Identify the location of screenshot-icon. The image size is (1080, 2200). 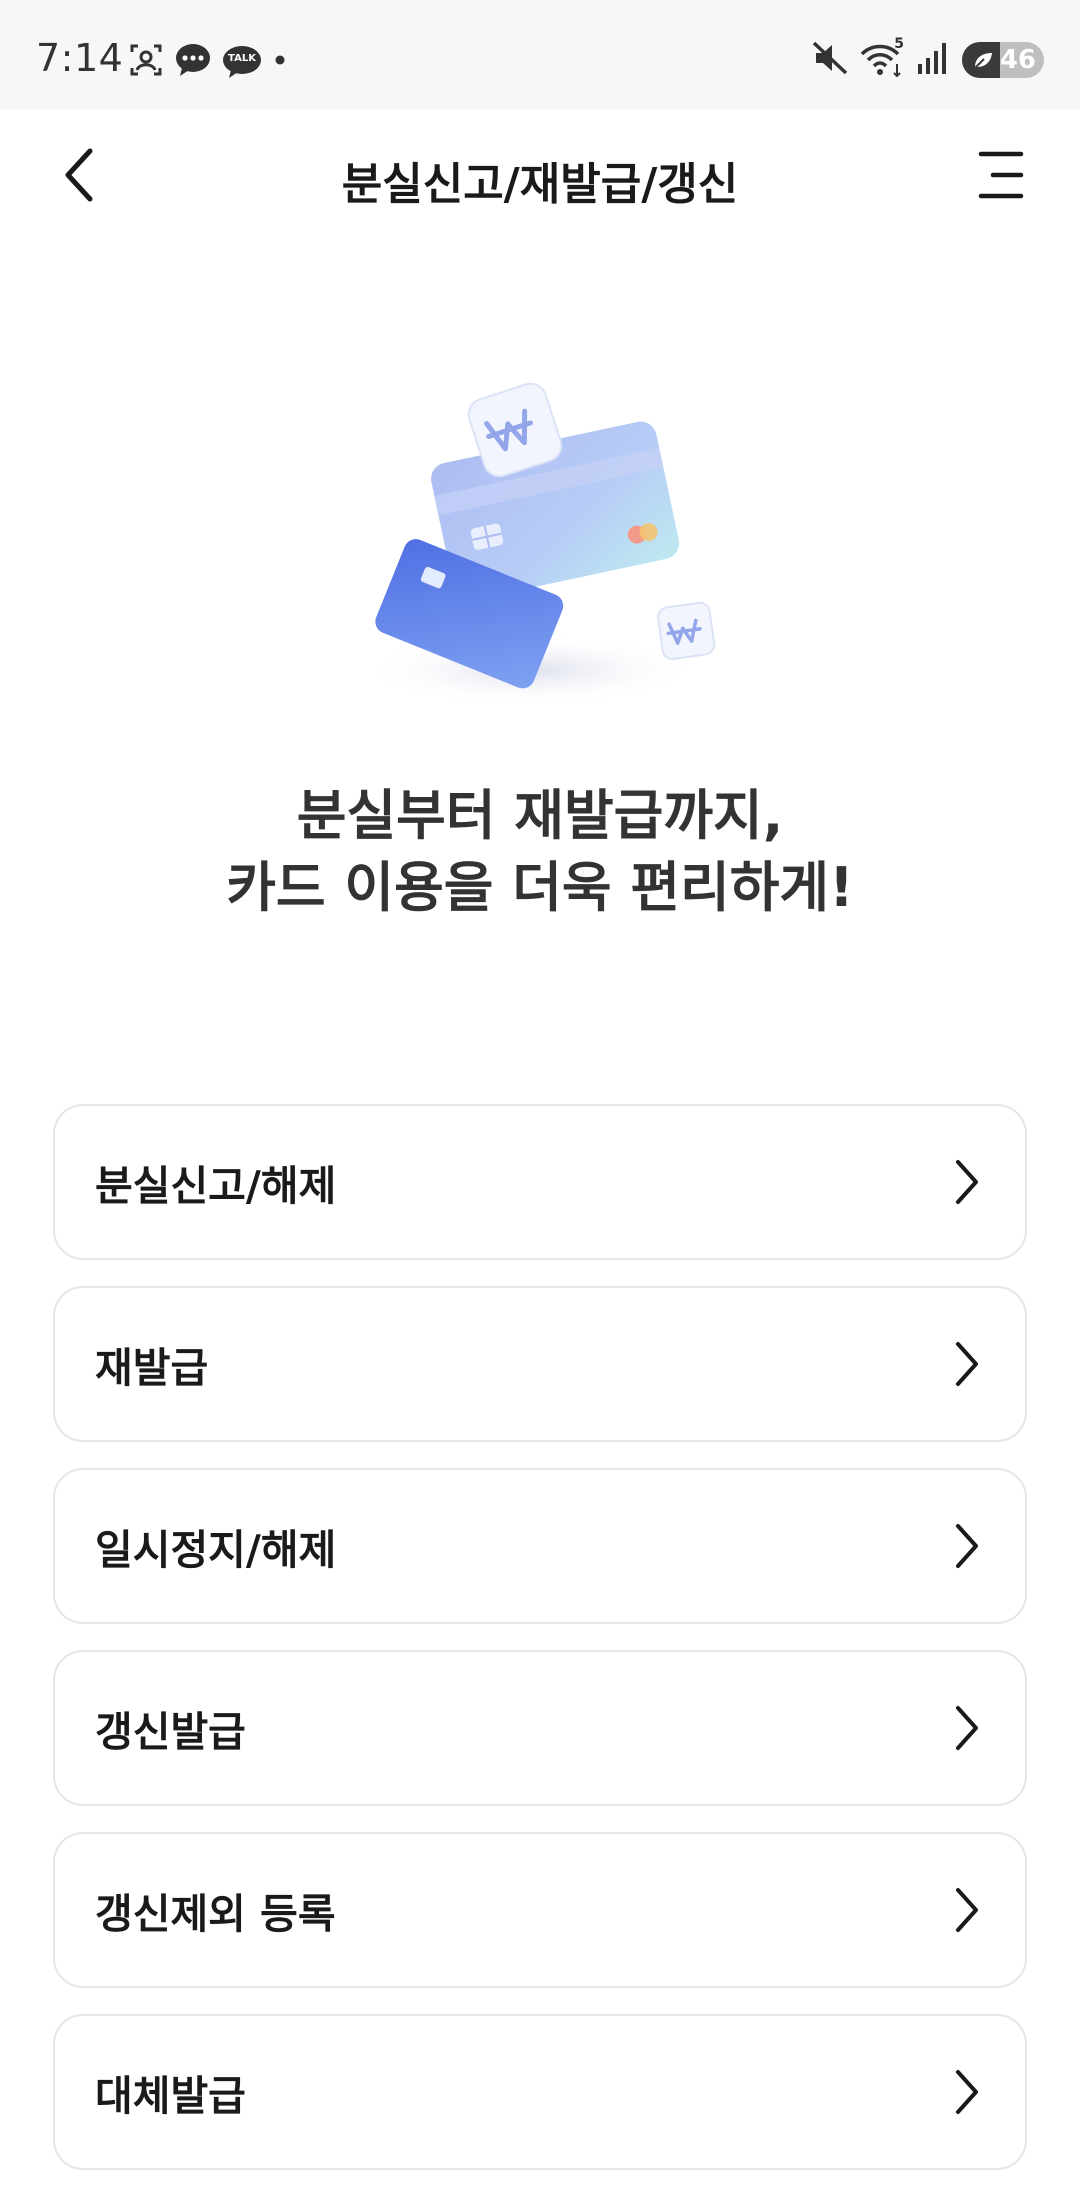
(146, 62).